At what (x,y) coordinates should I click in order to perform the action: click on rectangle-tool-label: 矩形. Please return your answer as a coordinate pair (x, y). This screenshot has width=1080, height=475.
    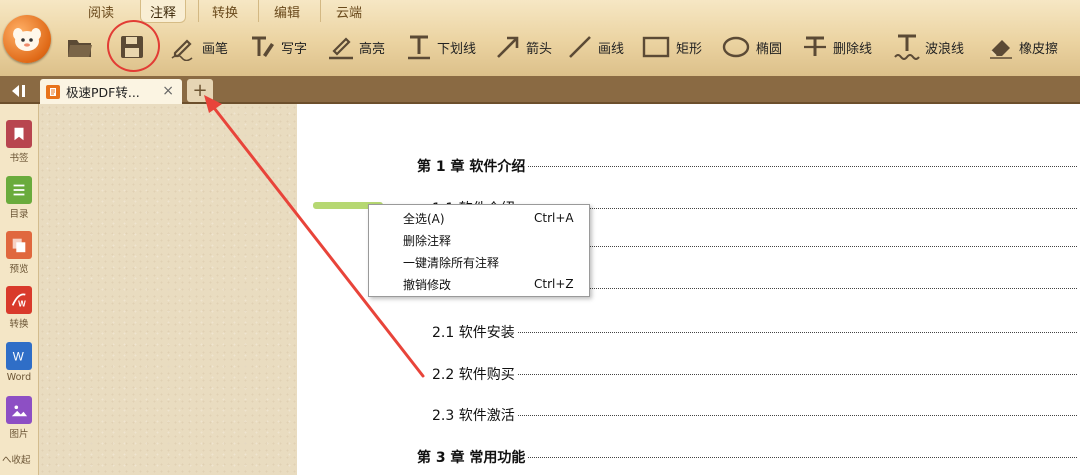
    Looking at the image, I should click on (689, 49).